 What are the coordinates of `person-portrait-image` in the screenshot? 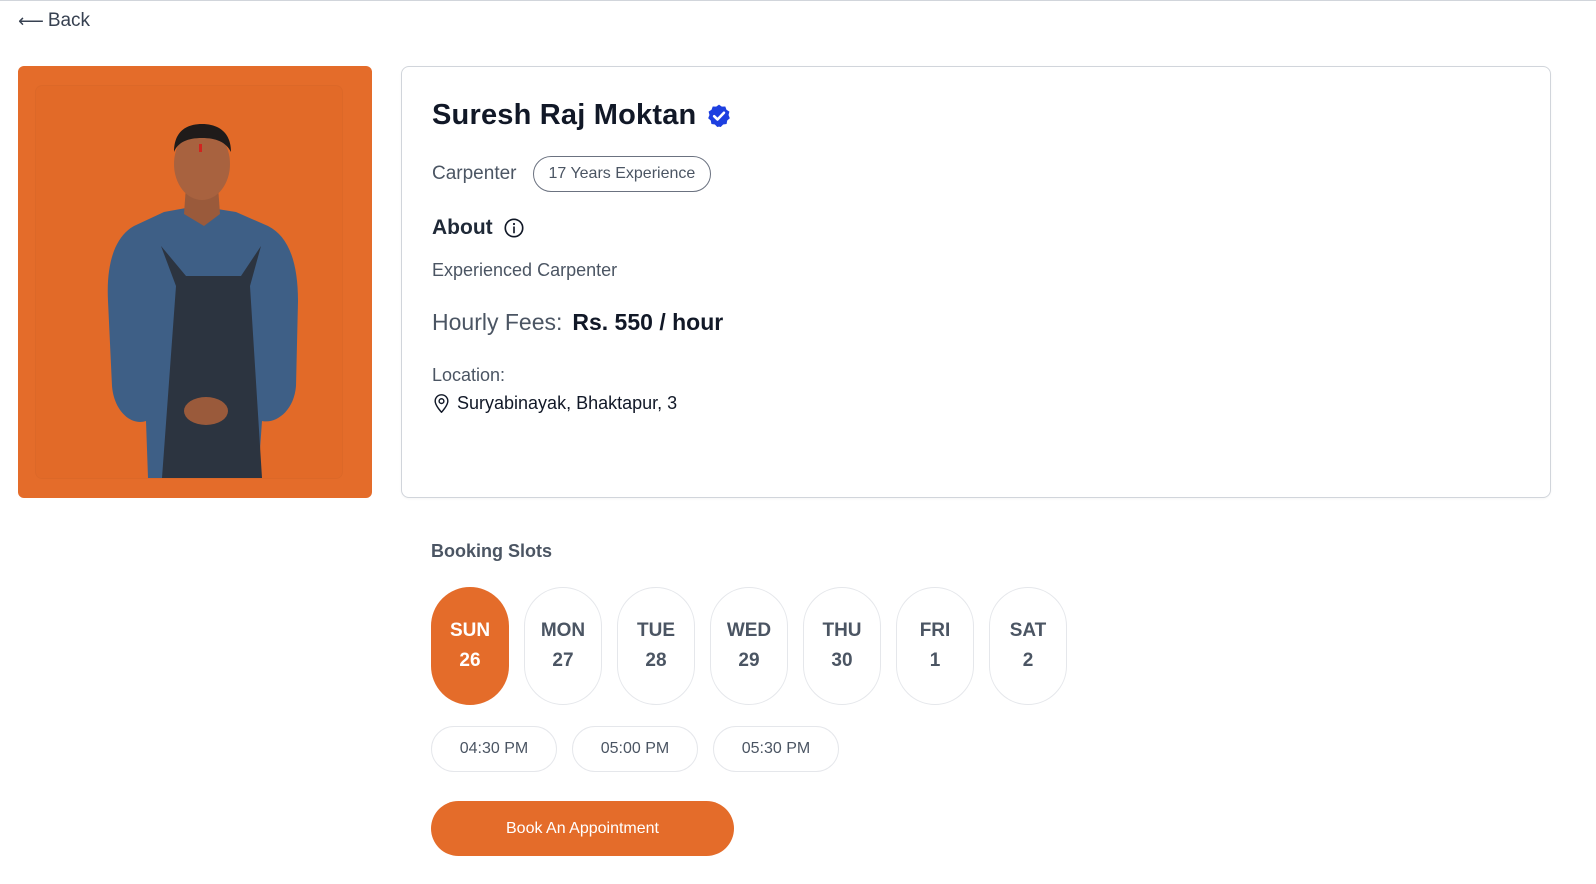 It's located at (202, 301).